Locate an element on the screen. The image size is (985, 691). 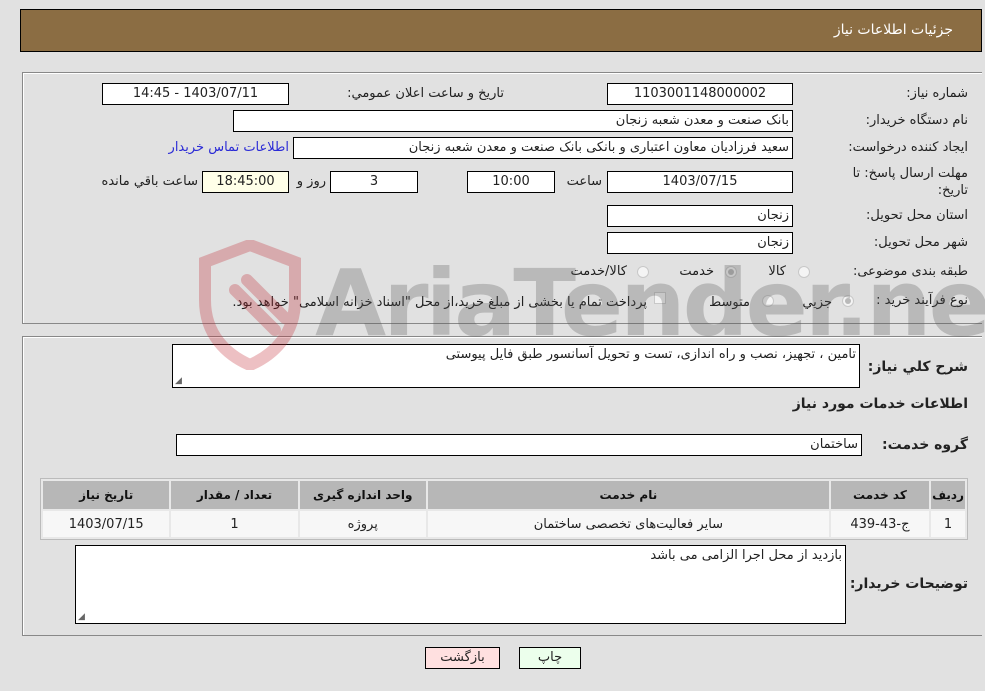
process-radio-medium is located at coordinates (768, 301).